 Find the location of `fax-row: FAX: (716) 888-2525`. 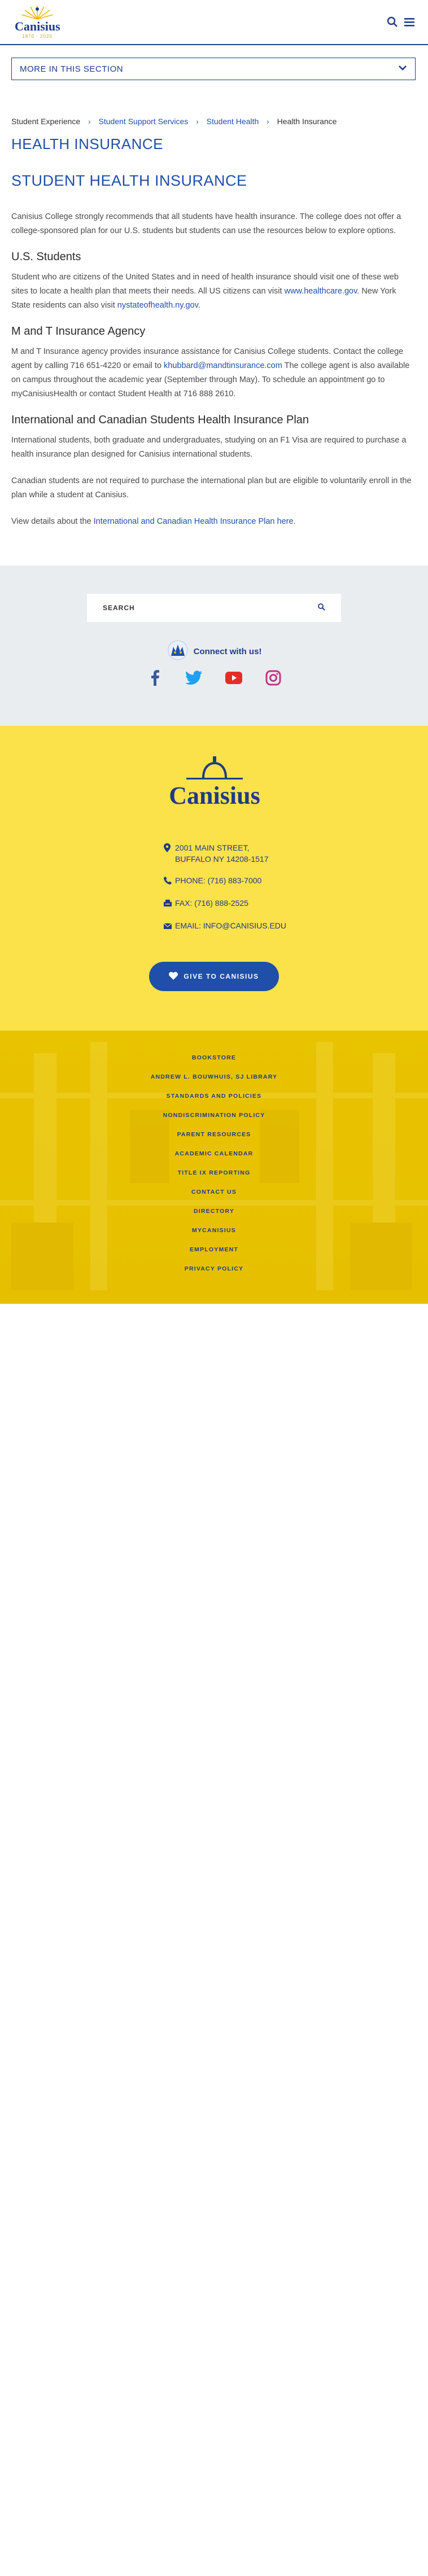

fax-row: FAX: (716) 888-2525 is located at coordinates (237, 903).